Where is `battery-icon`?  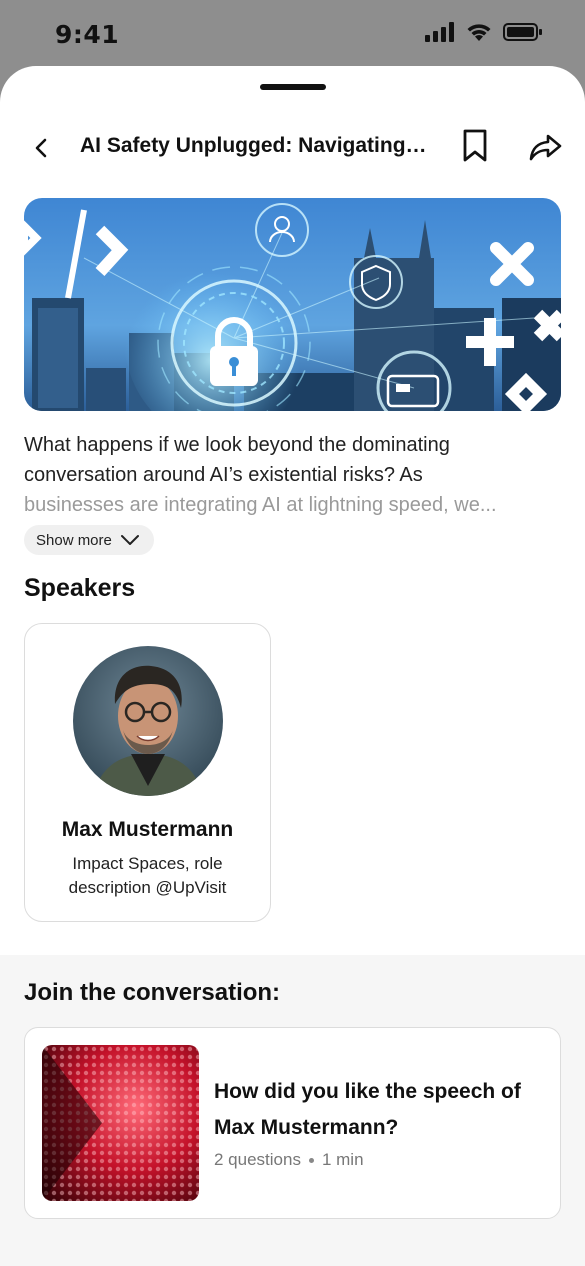 battery-icon is located at coordinates (522, 32).